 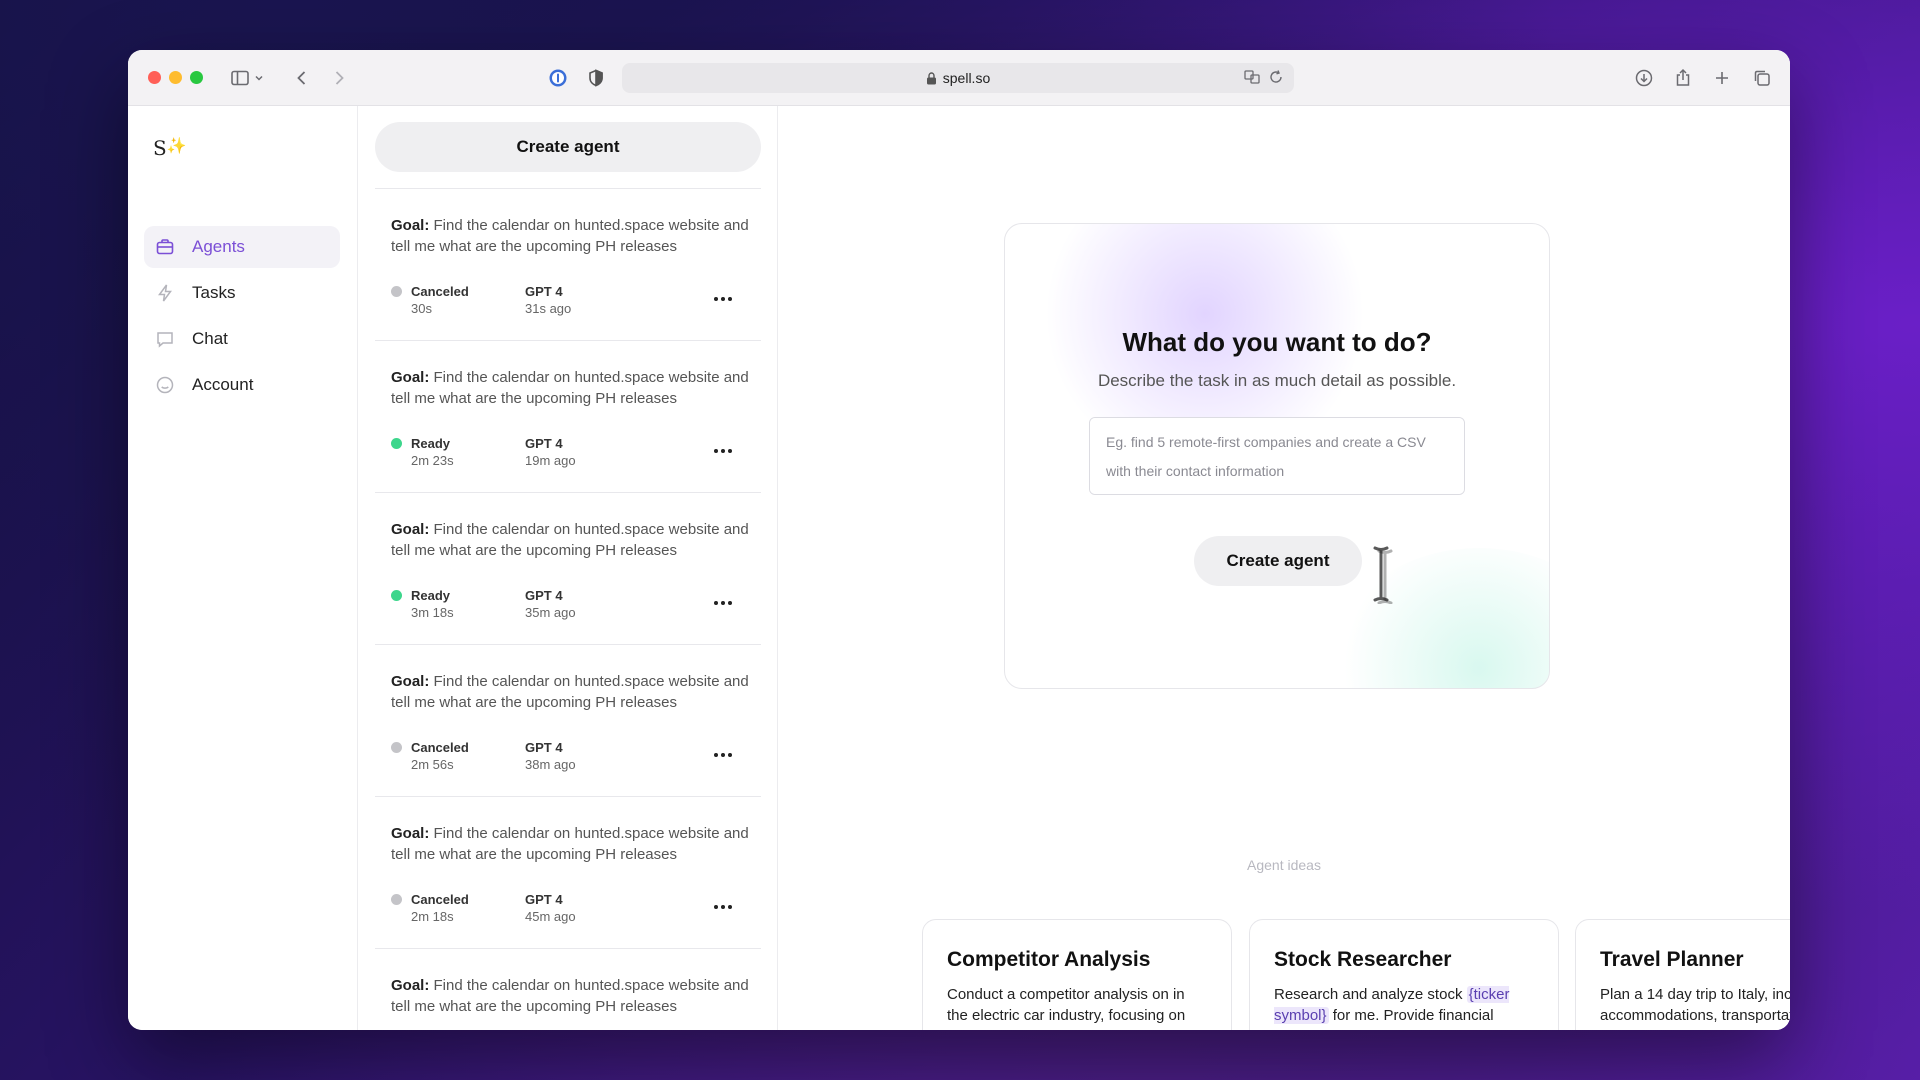 What do you see at coordinates (214, 292) in the screenshot?
I see `sidebar-item-label: Tasks` at bounding box center [214, 292].